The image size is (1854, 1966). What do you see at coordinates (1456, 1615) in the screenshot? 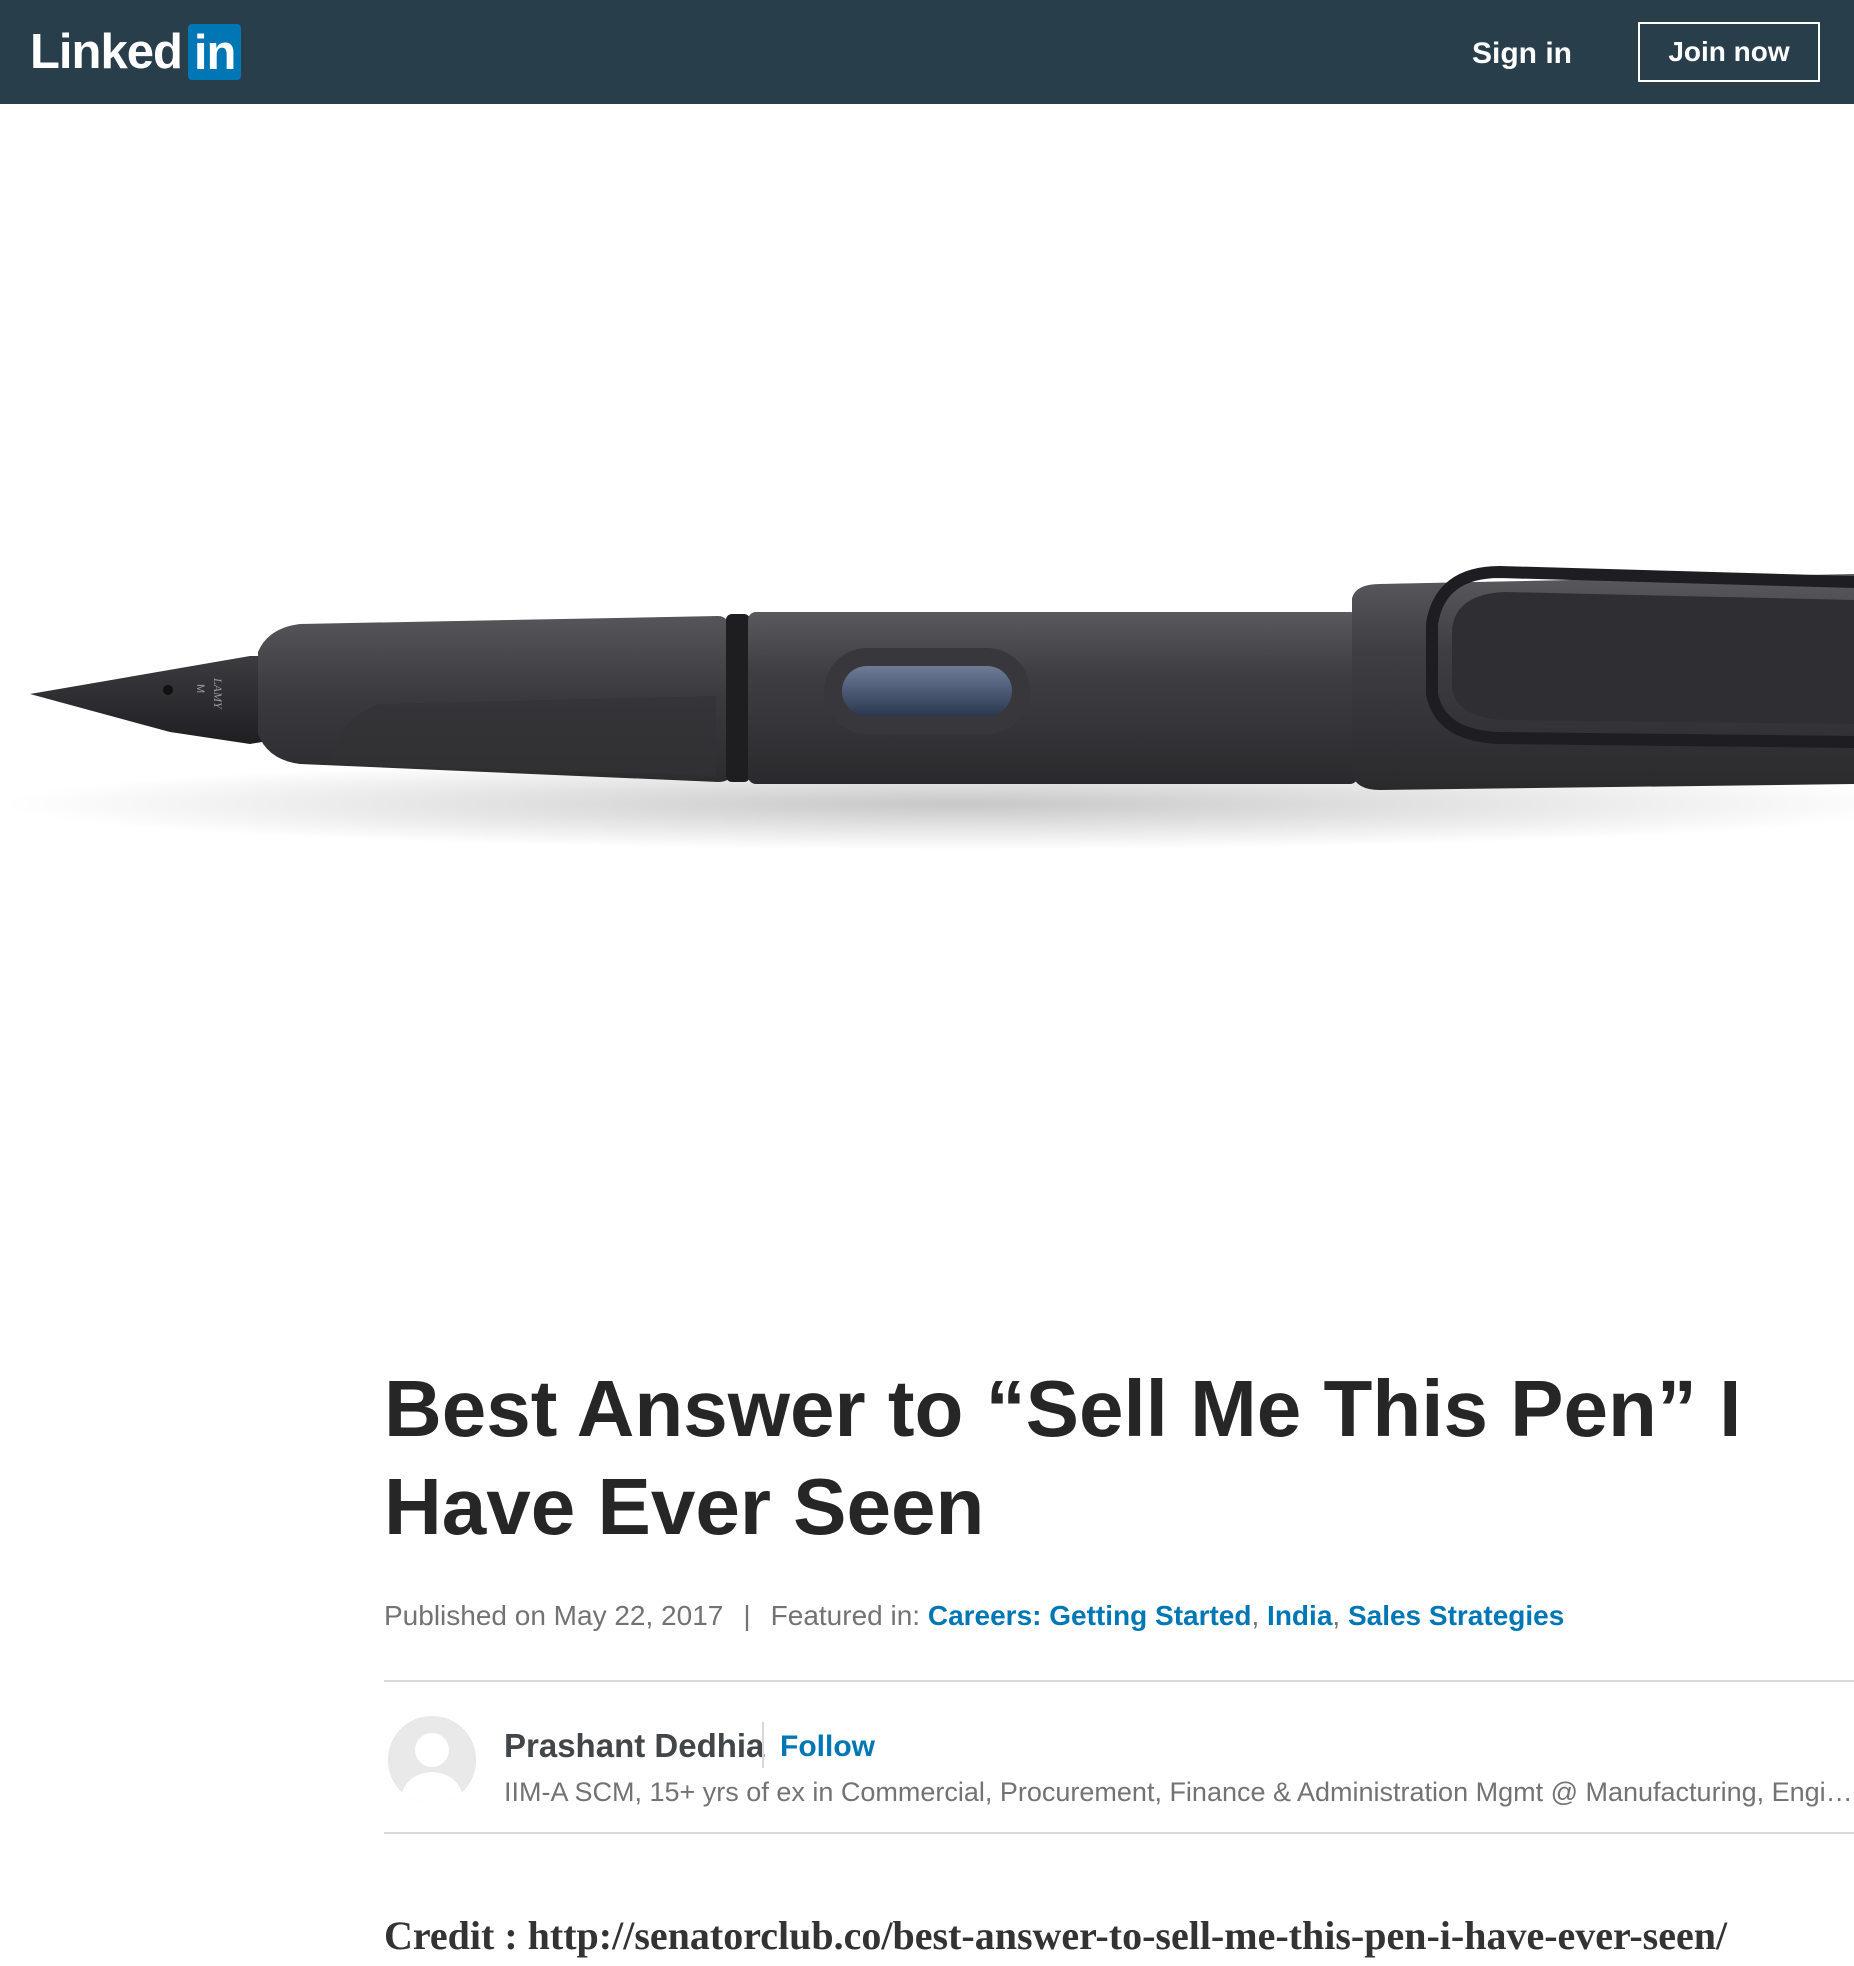
I see `featured-link-sales-strategies: Sales Strategies` at bounding box center [1456, 1615].